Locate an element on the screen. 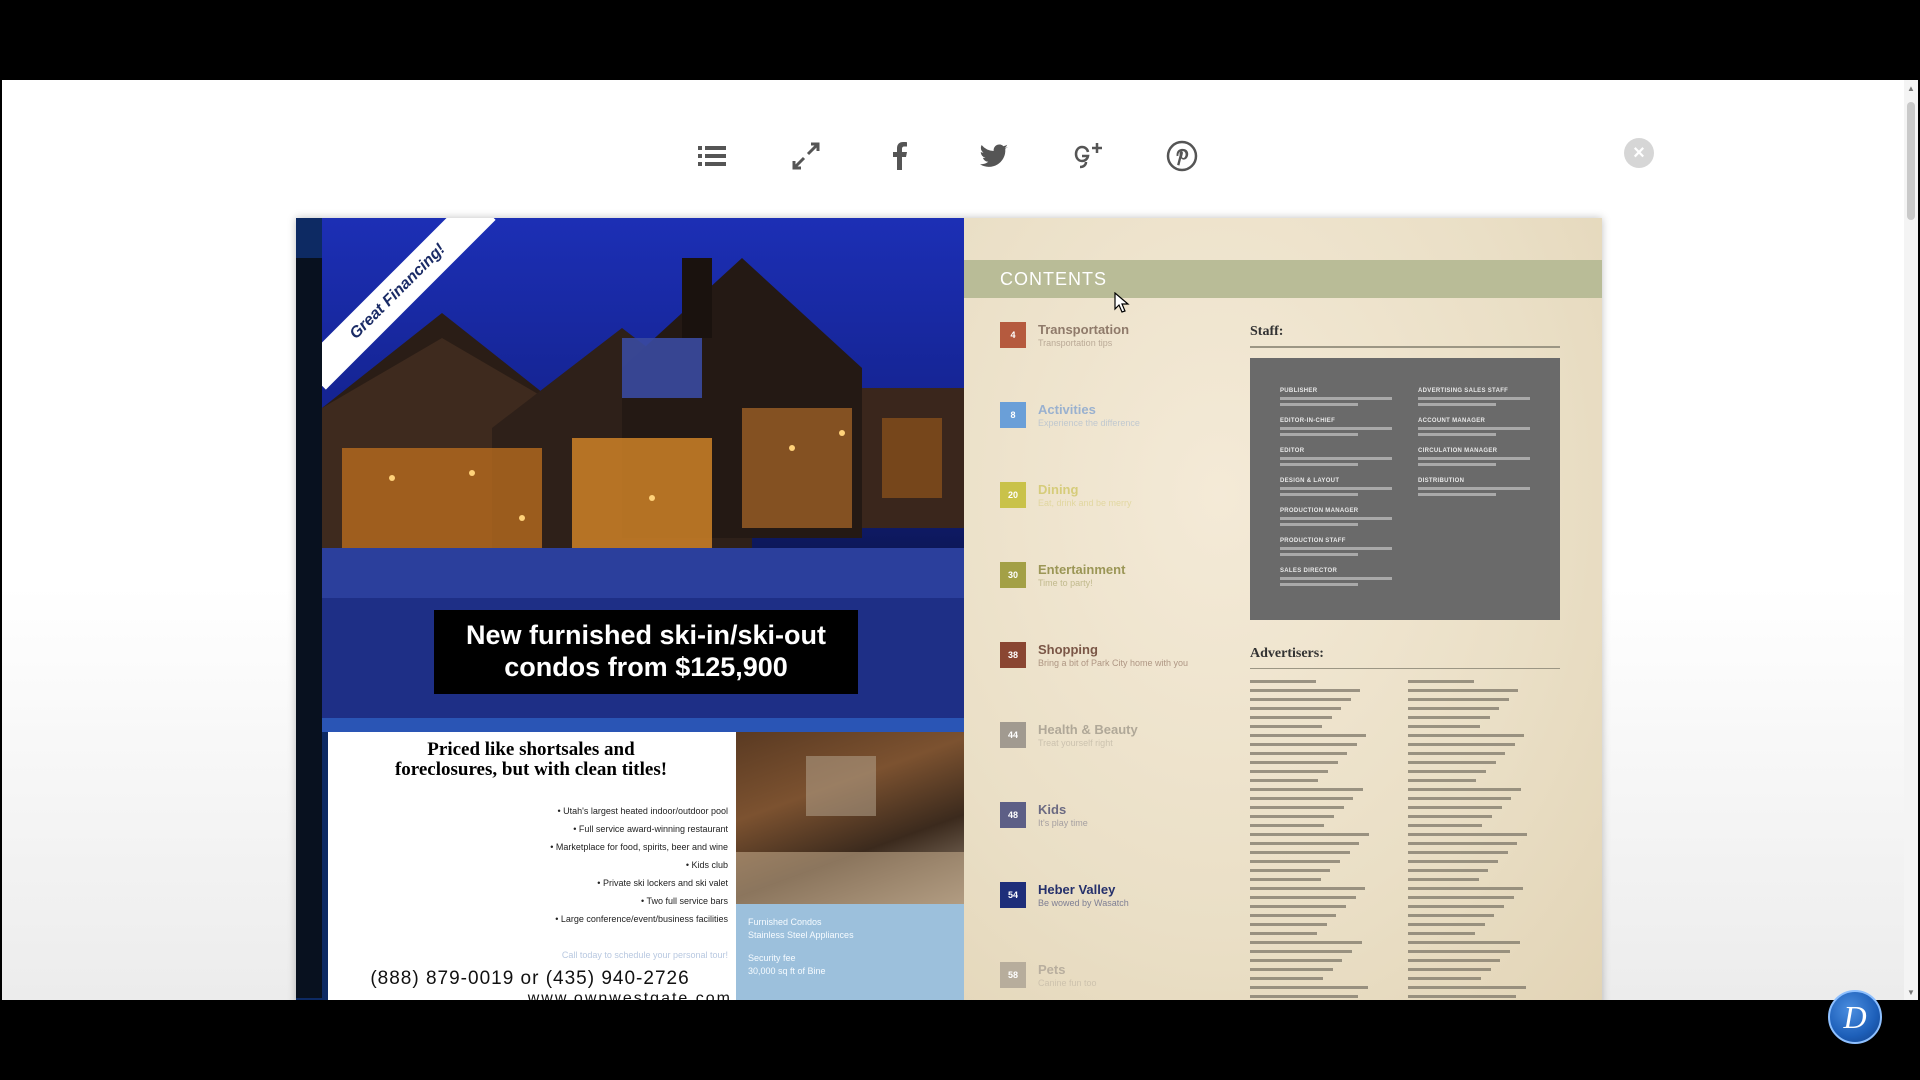 The image size is (1920, 1080). info-line: Furnished Condos is located at coordinates (785, 922).